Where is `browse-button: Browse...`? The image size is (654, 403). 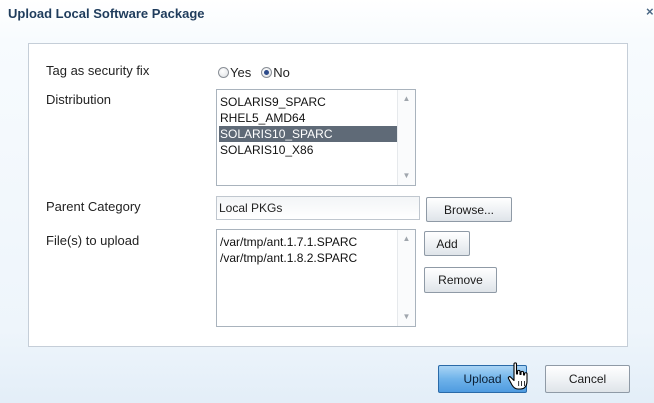
browse-button: Browse... is located at coordinates (469, 209).